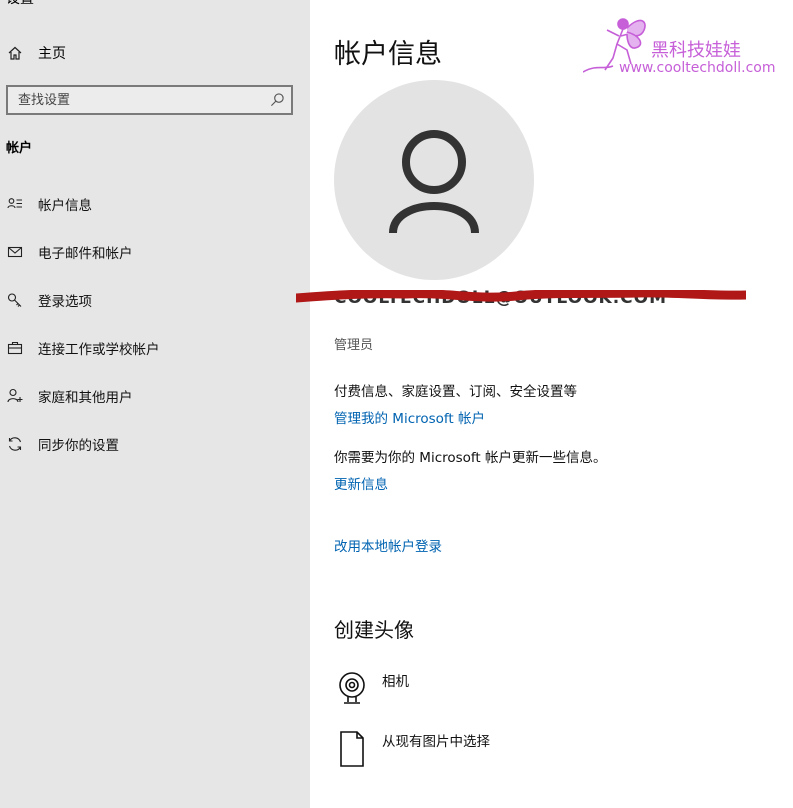 The image size is (793, 808). What do you see at coordinates (99, 350) in the screenshot?
I see `sidebar-item-label: 连接工作或学校帐户` at bounding box center [99, 350].